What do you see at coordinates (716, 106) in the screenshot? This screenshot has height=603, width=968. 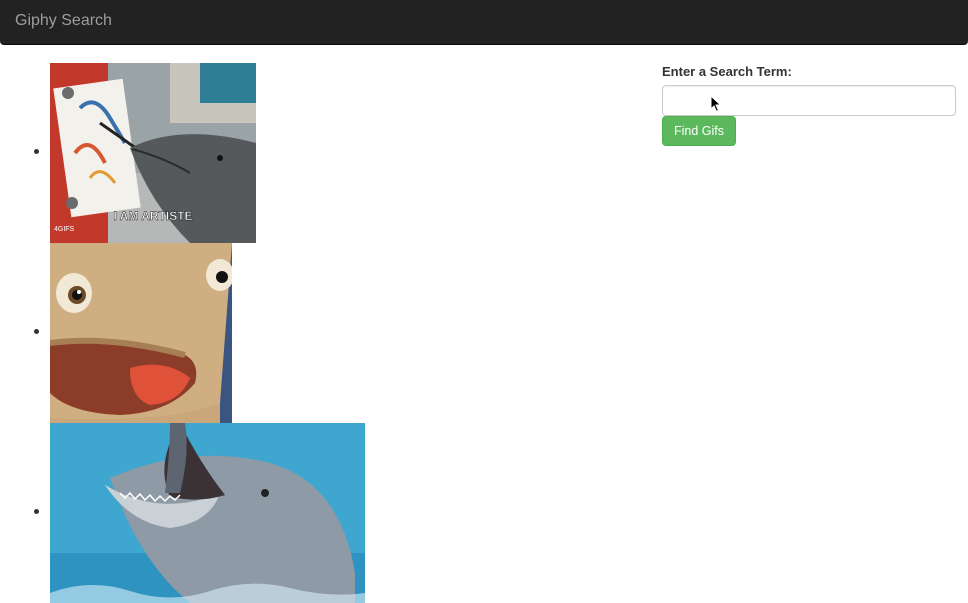 I see `mouse-pointer-icon` at bounding box center [716, 106].